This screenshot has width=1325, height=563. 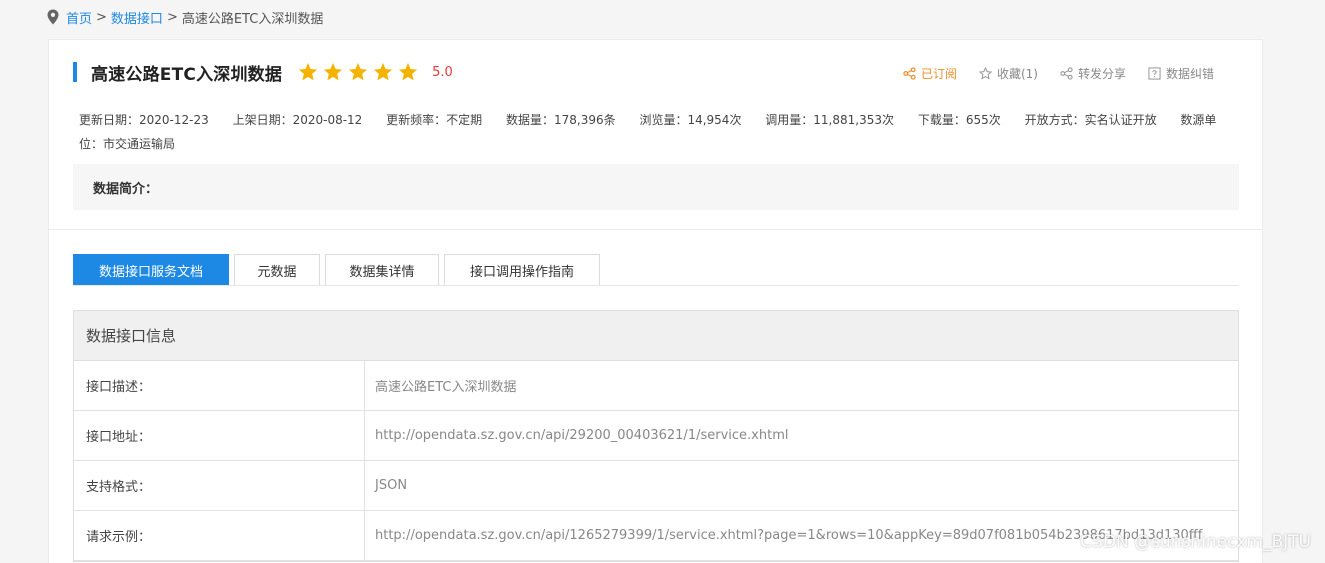 What do you see at coordinates (656, 486) in the screenshot?
I see `table-row: 支持格式： JSON` at bounding box center [656, 486].